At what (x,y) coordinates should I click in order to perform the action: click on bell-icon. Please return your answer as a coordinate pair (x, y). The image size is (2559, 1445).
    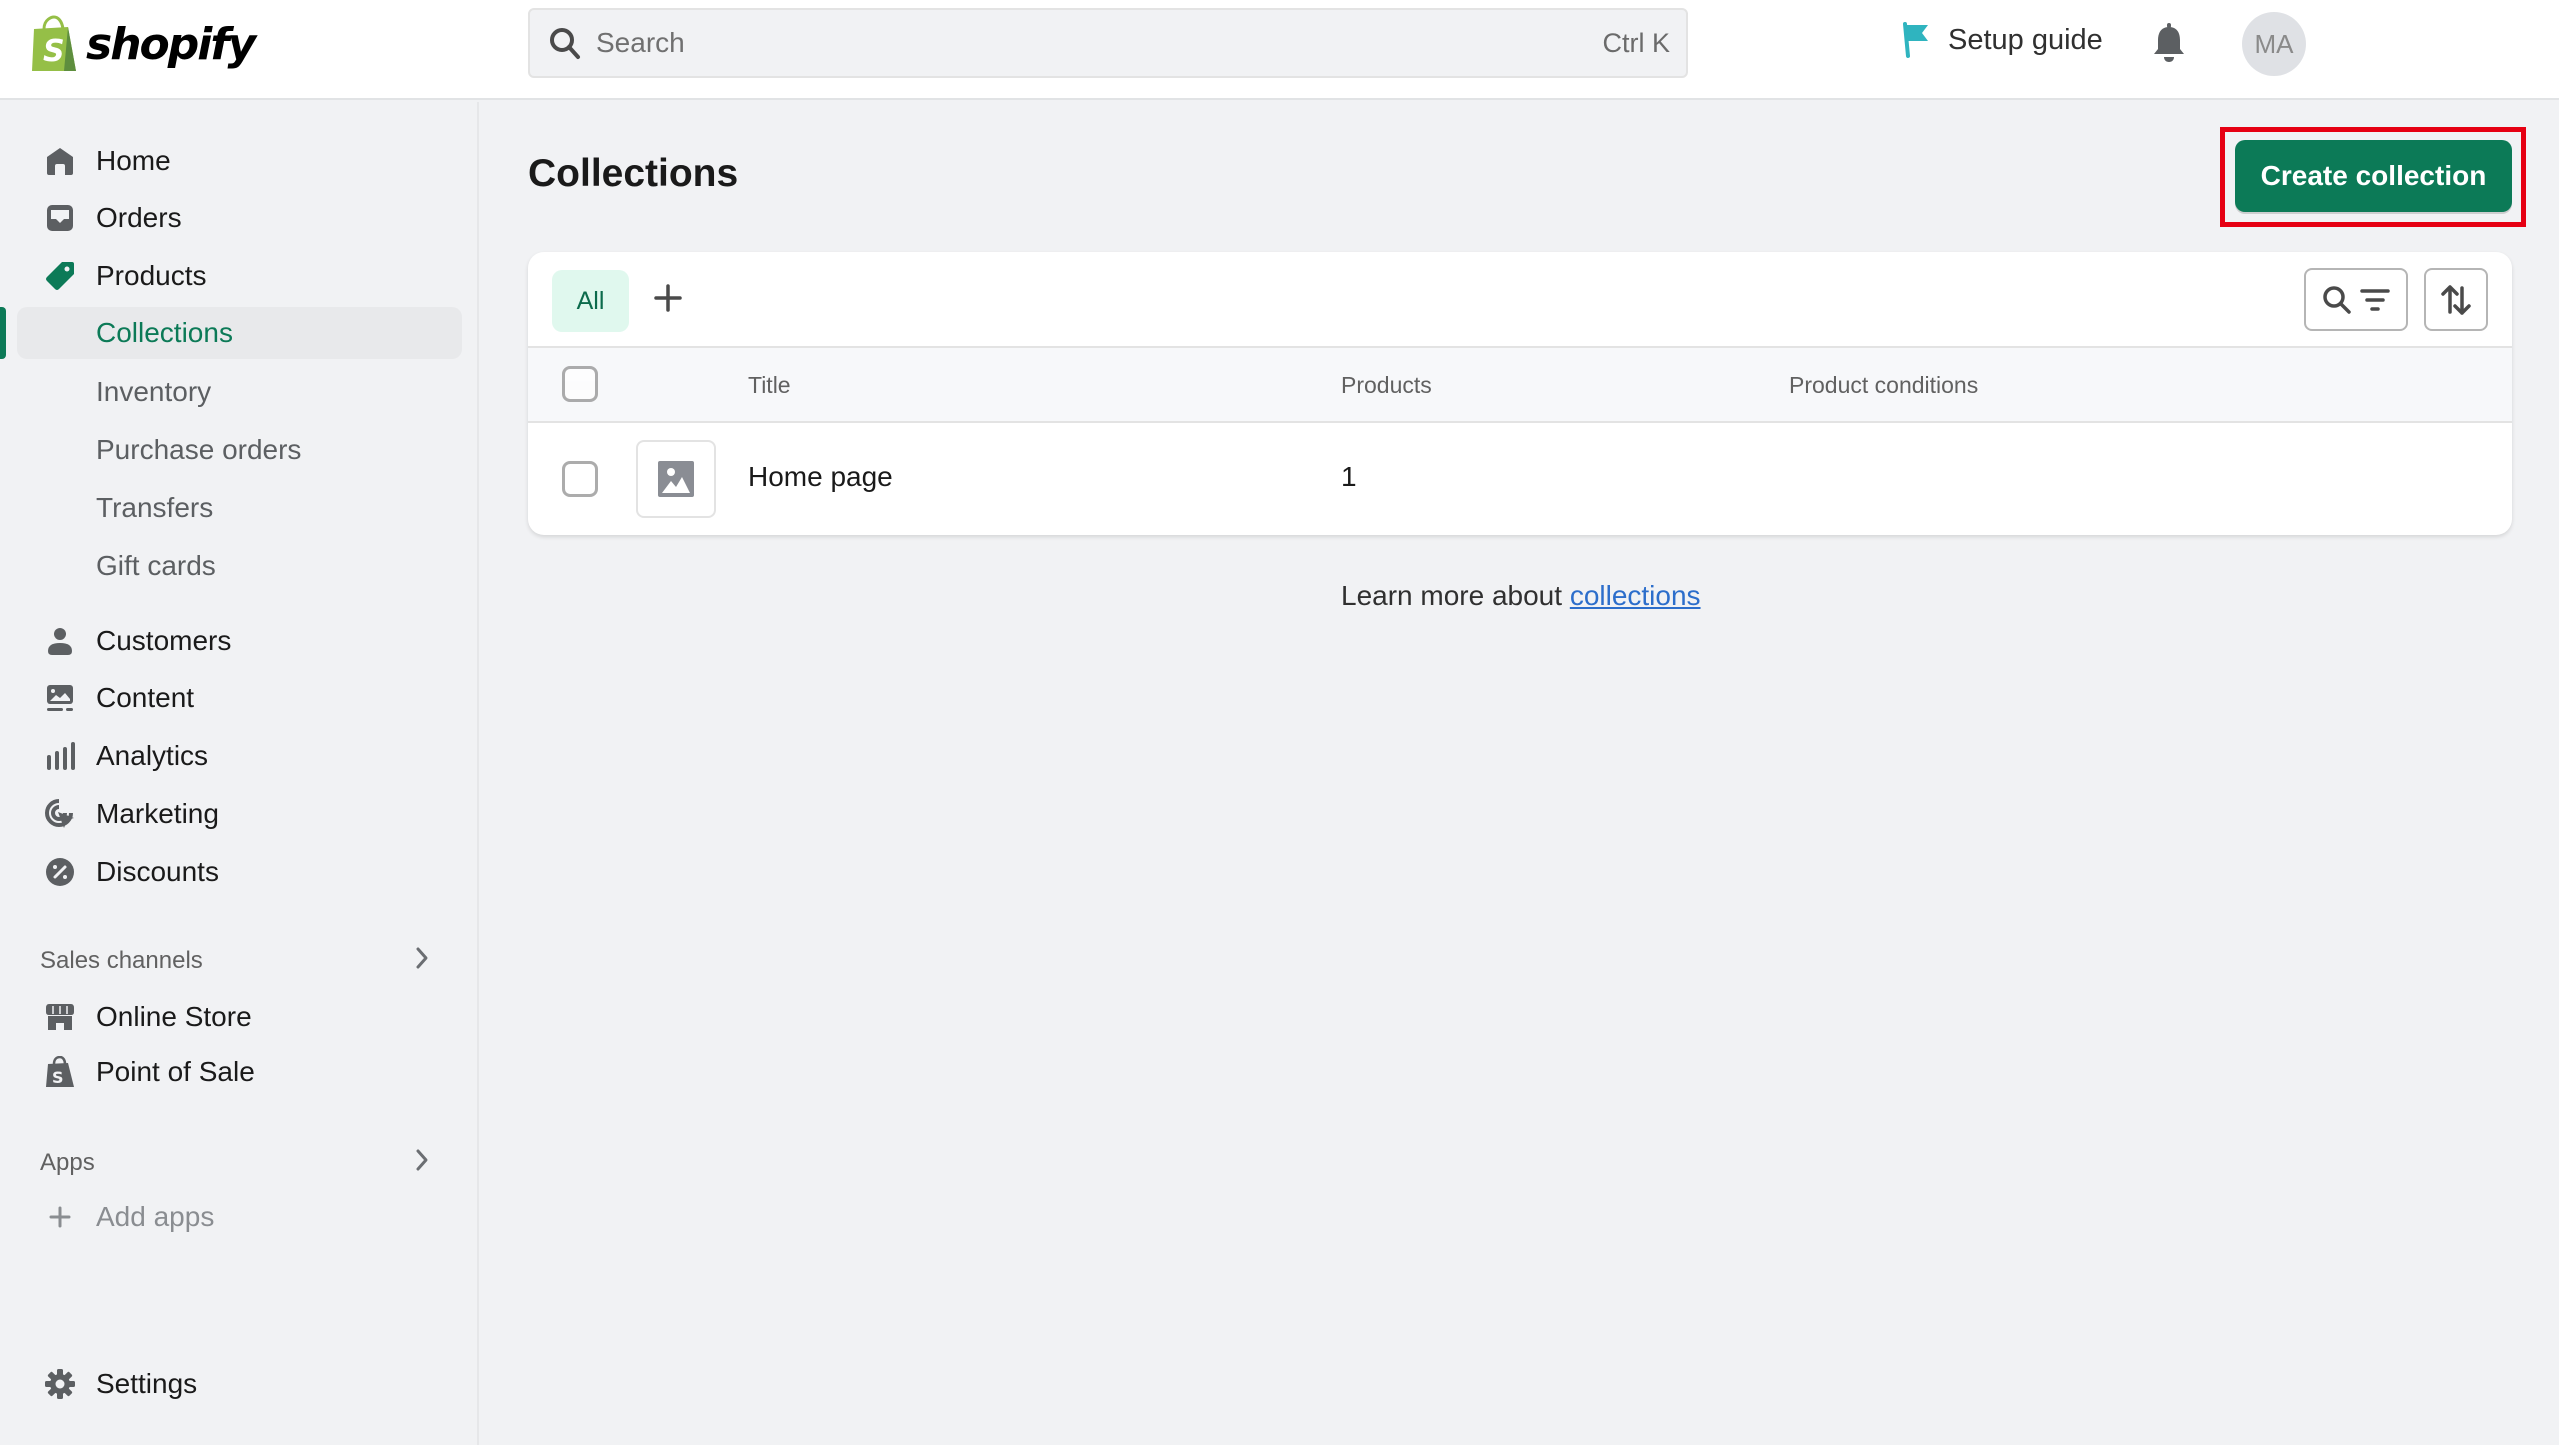
    Looking at the image, I should click on (2169, 42).